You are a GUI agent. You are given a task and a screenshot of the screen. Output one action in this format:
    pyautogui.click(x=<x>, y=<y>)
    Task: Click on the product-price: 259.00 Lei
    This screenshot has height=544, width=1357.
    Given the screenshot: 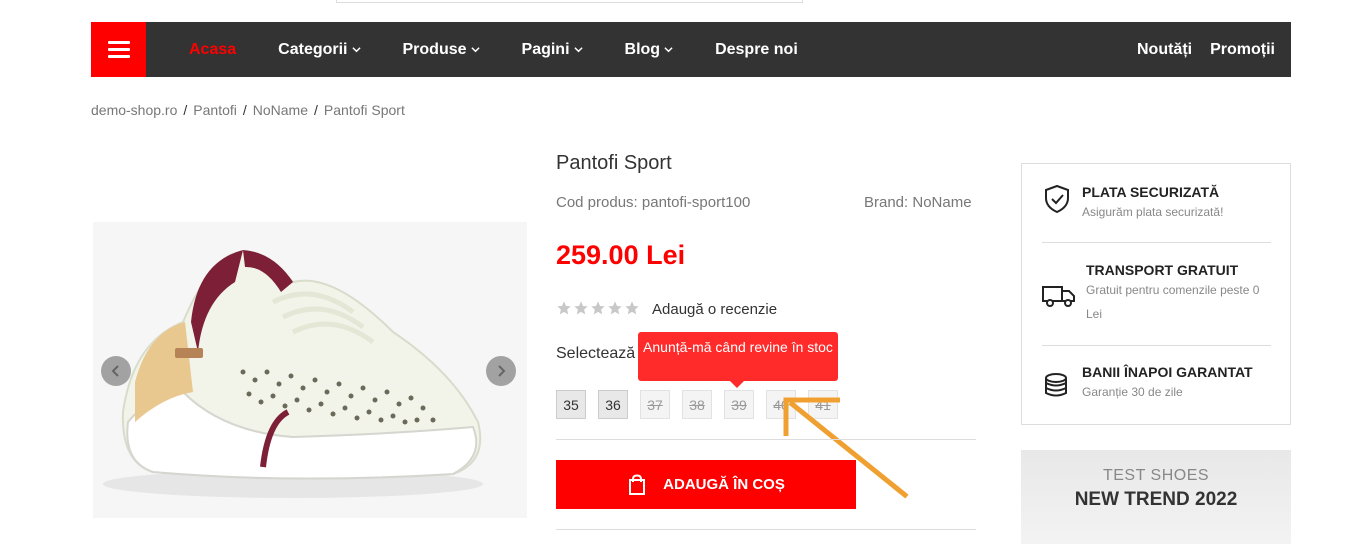 What is the action you would take?
    pyautogui.click(x=621, y=255)
    